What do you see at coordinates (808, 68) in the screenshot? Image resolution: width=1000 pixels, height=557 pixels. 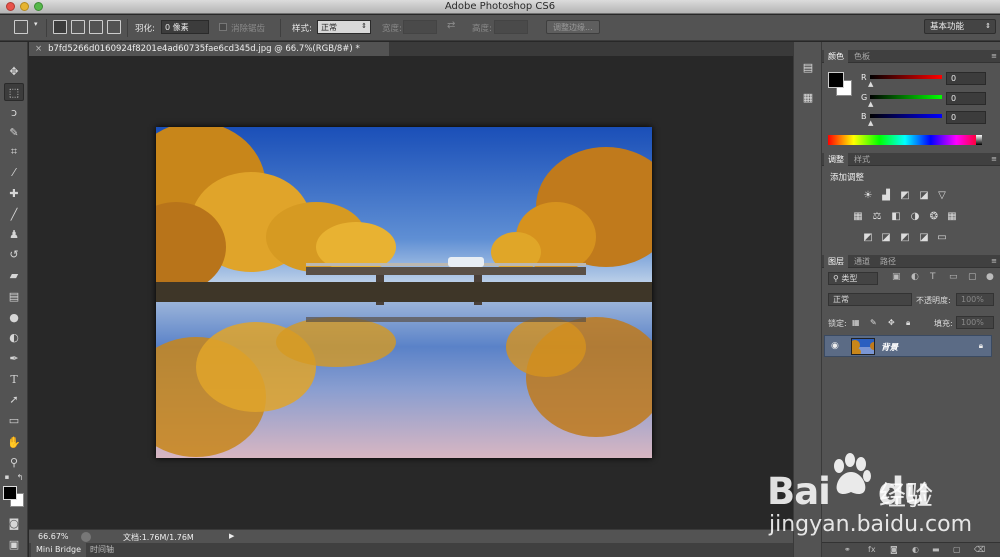 I see `history-panel-icon: ▤` at bounding box center [808, 68].